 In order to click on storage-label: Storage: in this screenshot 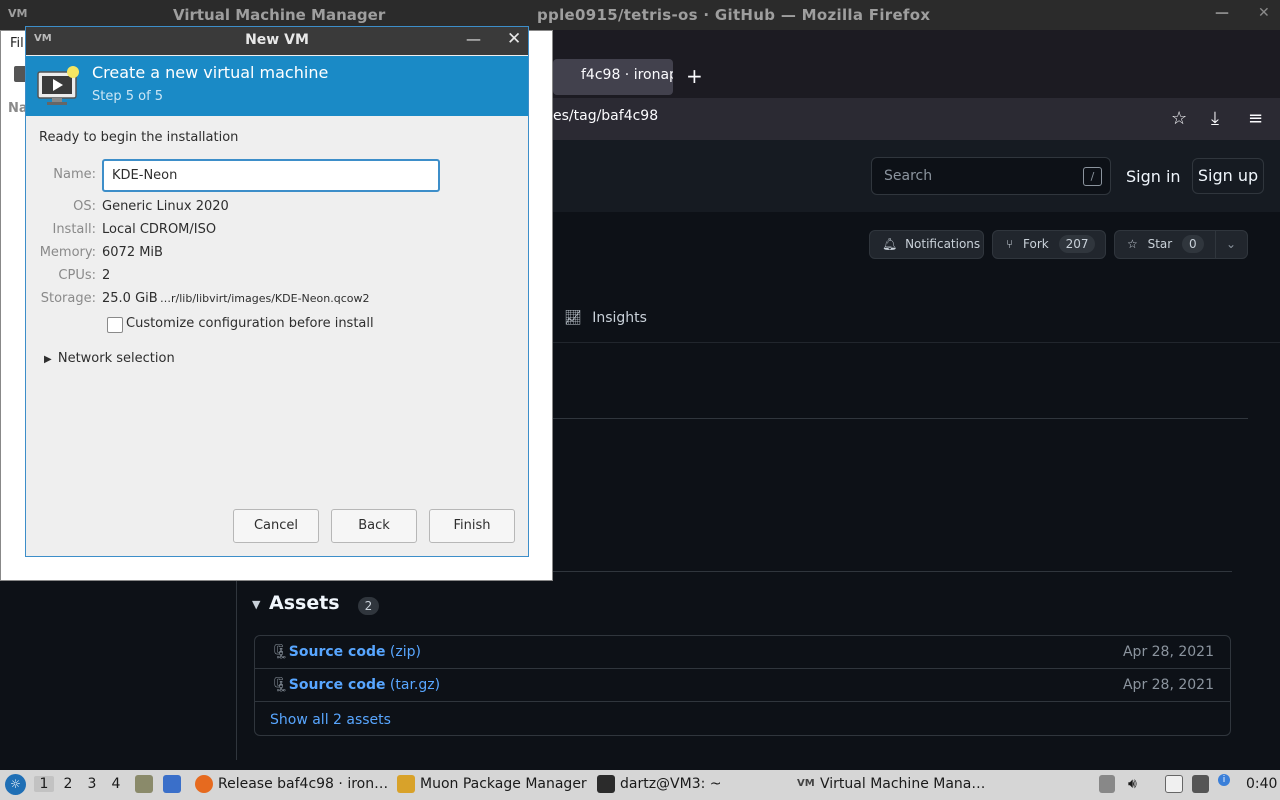, I will do `click(68, 298)`.